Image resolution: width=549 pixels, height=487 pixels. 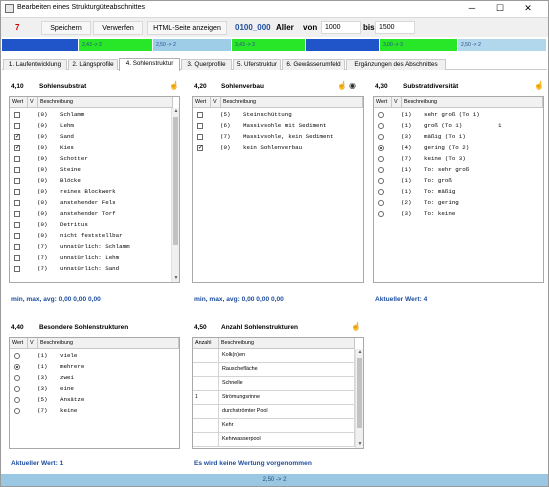 I want to click on list-item: (7) keine, so click(x=92, y=411).